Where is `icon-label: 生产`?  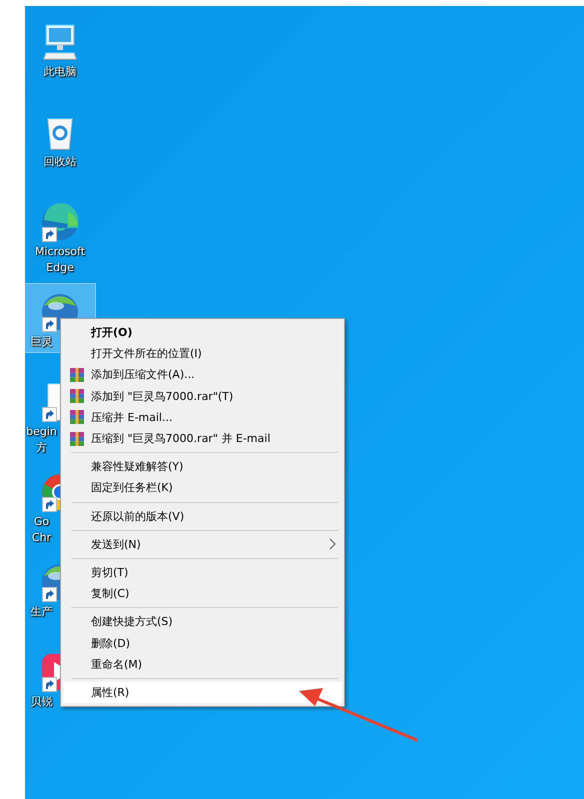
icon-label: 生产 is located at coordinates (42, 612).